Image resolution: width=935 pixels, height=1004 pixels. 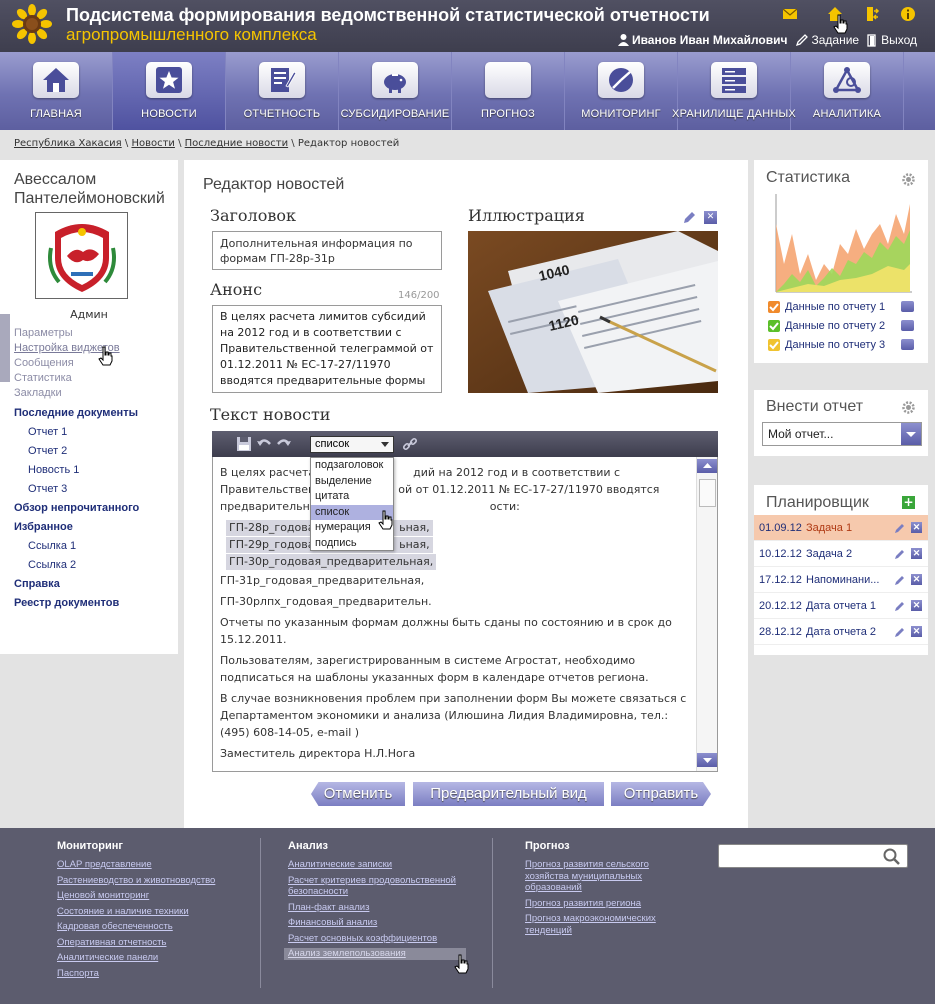 What do you see at coordinates (605, 904) in the screenshot?
I see `footer-link: Прогноз развития региона` at bounding box center [605, 904].